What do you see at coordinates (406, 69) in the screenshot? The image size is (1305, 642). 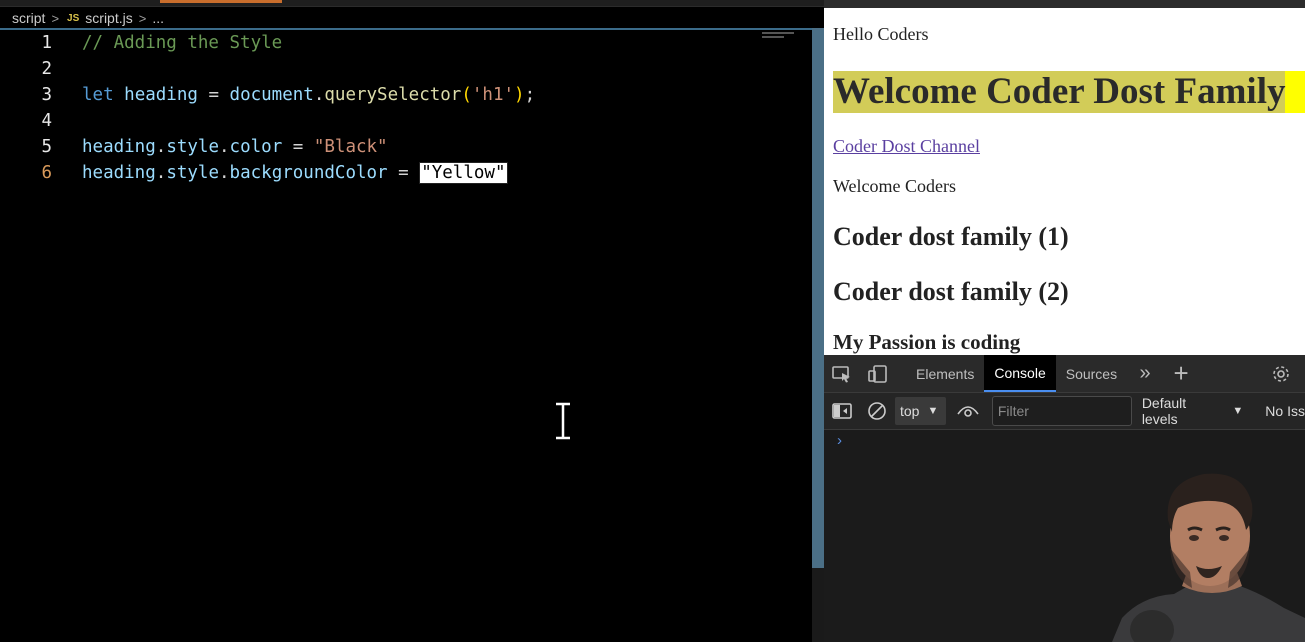 I see `code-line: 2` at bounding box center [406, 69].